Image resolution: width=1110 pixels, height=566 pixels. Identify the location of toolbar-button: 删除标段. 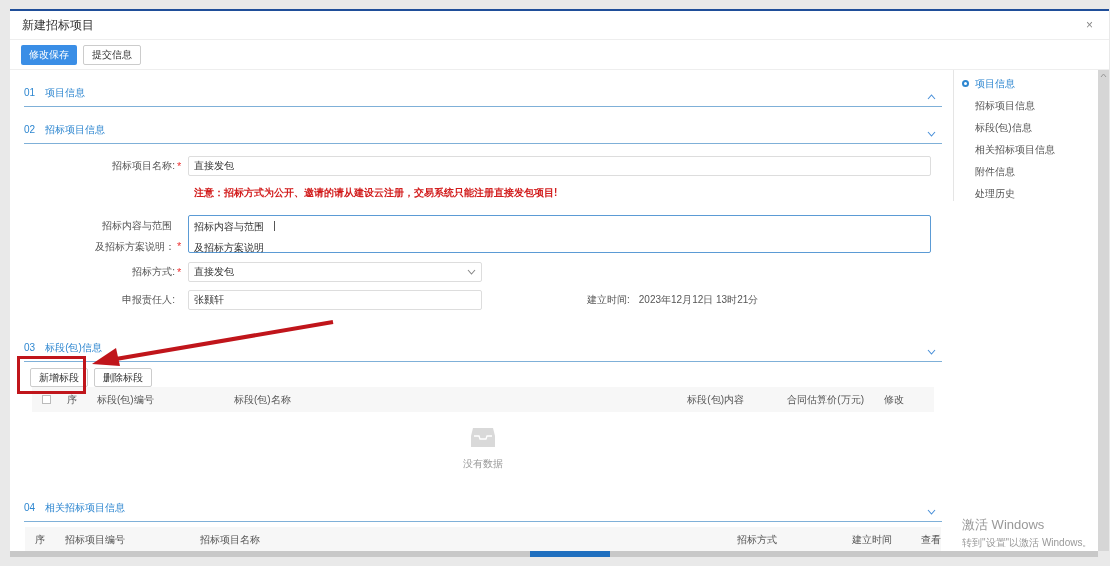
(123, 378).